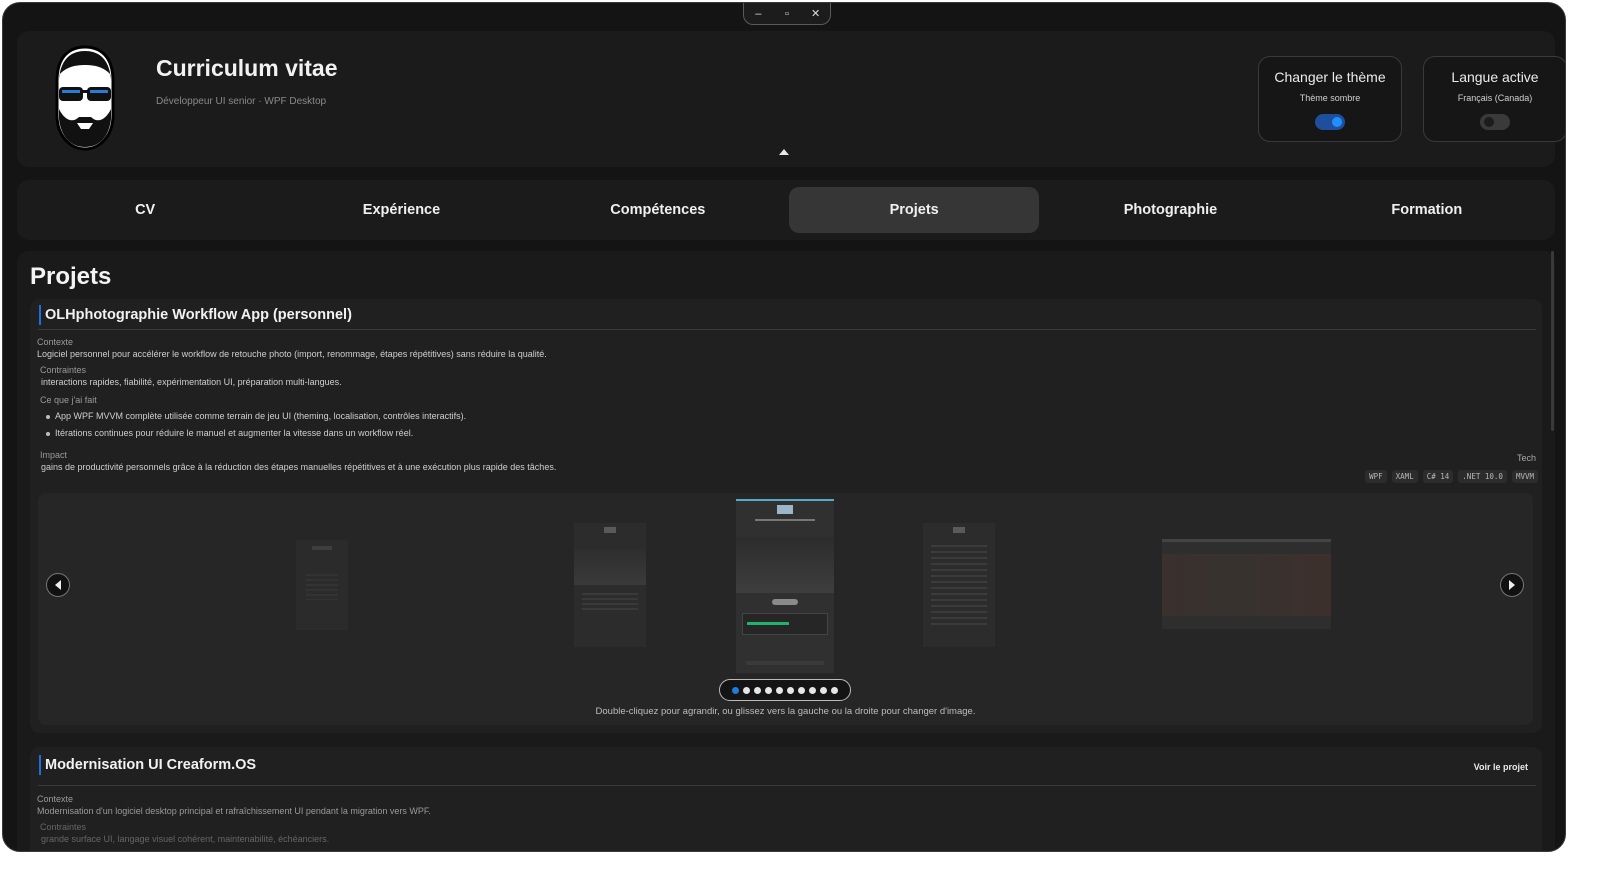  What do you see at coordinates (1330, 77) in the screenshot?
I see `theme-card-title: Changer le thème` at bounding box center [1330, 77].